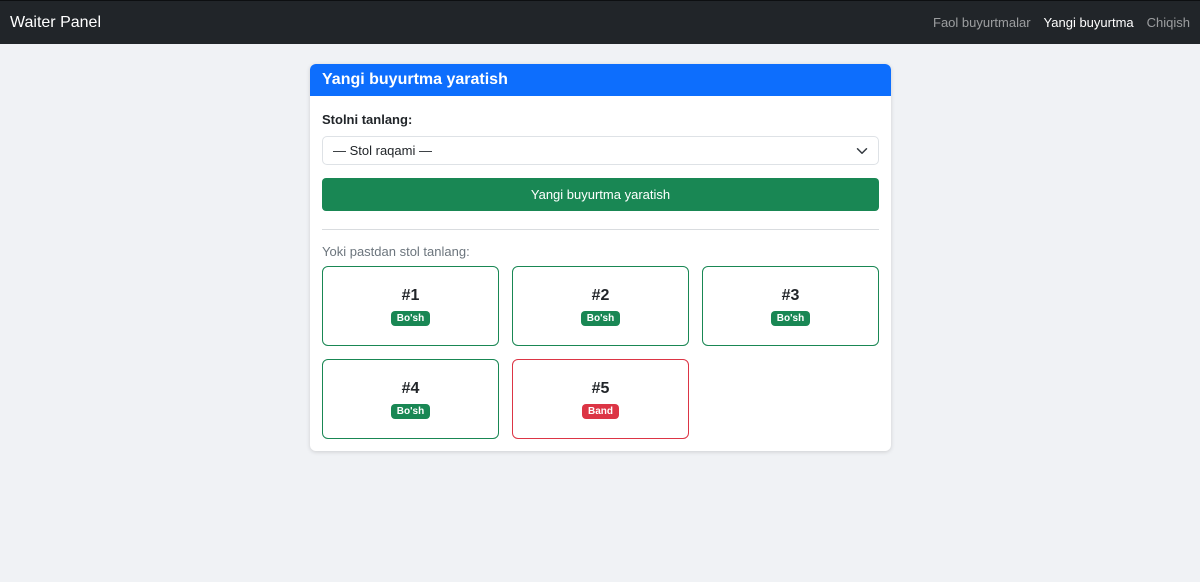  What do you see at coordinates (600, 150) in the screenshot?
I see `table-select: — Stol raqami —` at bounding box center [600, 150].